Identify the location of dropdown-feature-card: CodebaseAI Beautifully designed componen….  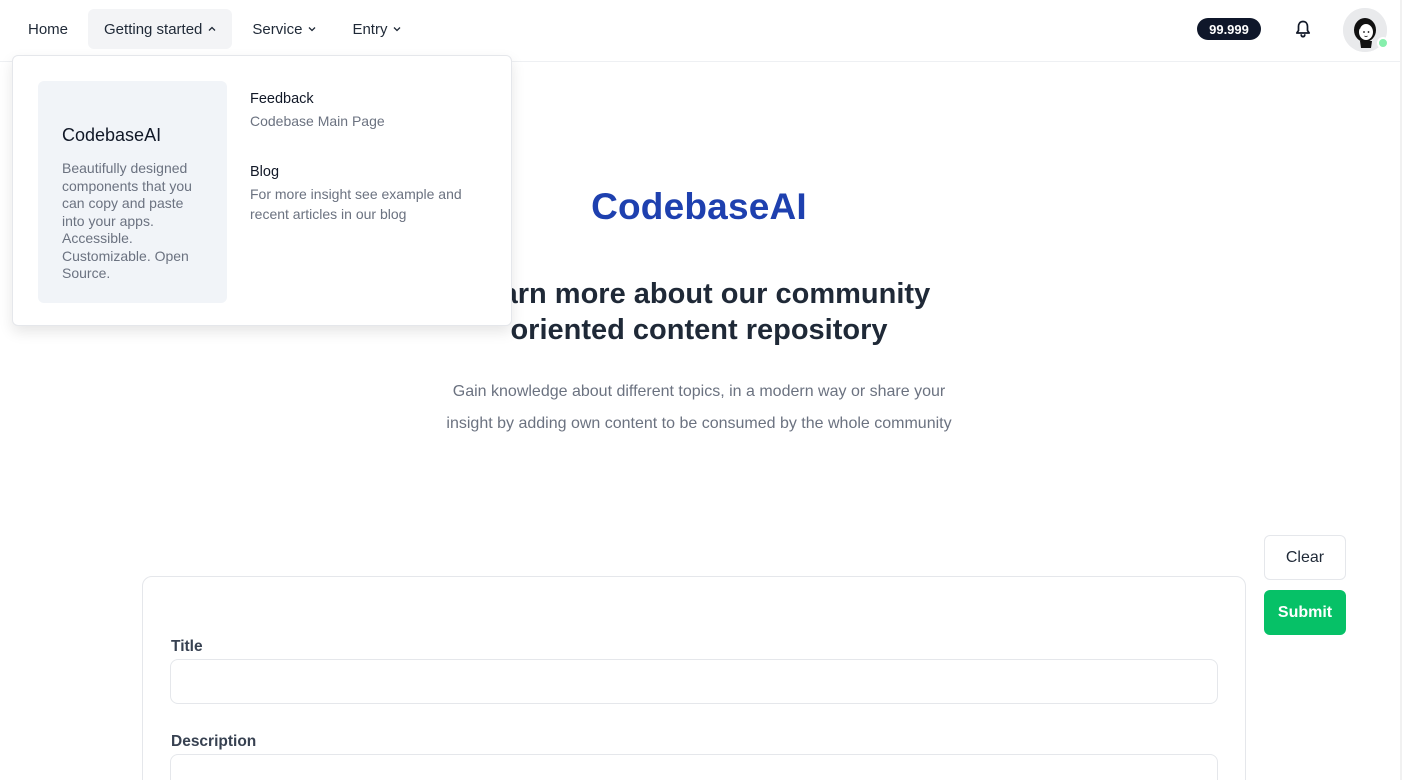
(132, 192).